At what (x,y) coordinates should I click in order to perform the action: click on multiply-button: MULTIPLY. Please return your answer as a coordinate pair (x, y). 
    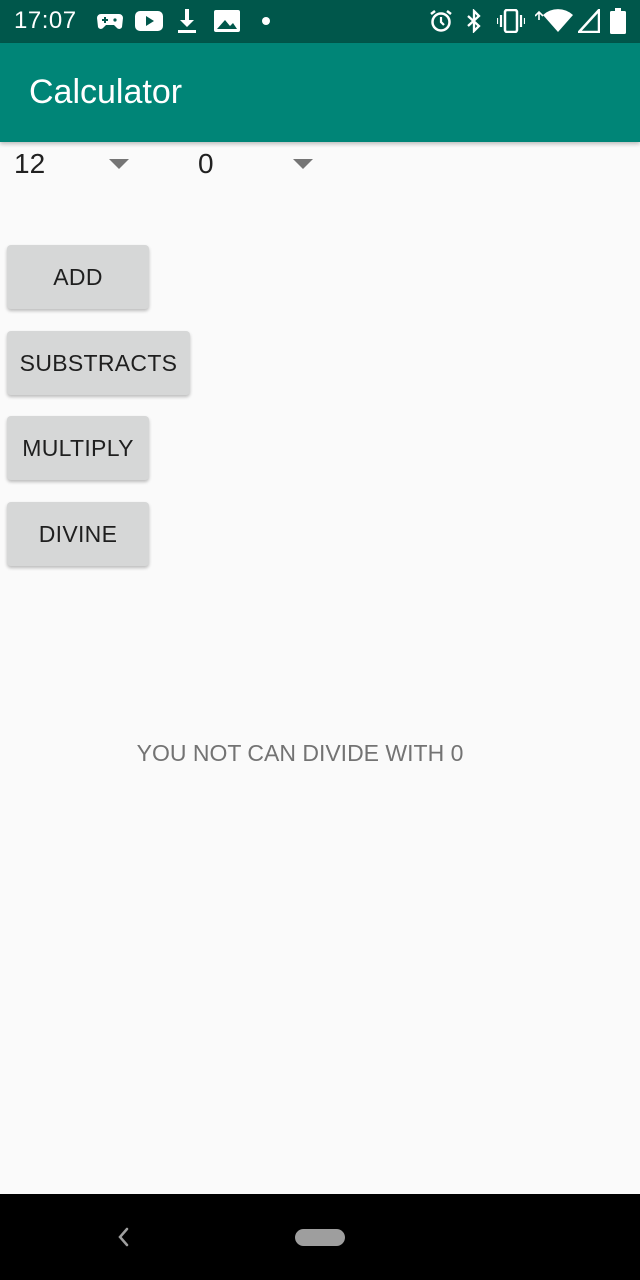
    Looking at the image, I should click on (78, 448).